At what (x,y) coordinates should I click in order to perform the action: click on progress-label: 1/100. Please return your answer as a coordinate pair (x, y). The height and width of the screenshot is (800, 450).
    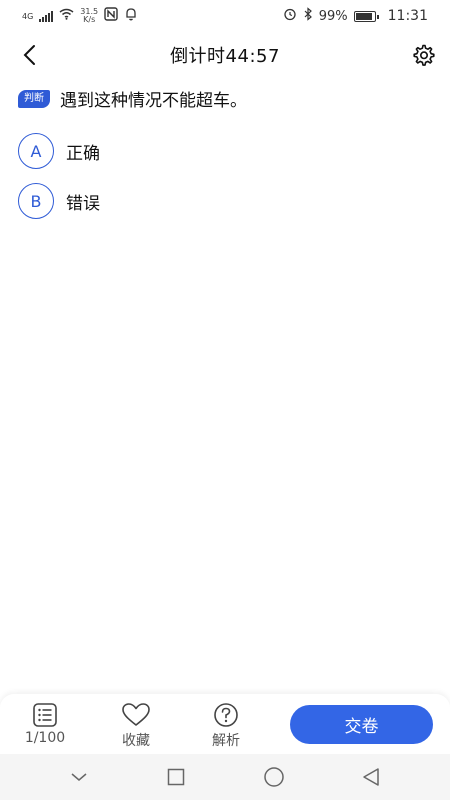
    Looking at the image, I should click on (45, 738).